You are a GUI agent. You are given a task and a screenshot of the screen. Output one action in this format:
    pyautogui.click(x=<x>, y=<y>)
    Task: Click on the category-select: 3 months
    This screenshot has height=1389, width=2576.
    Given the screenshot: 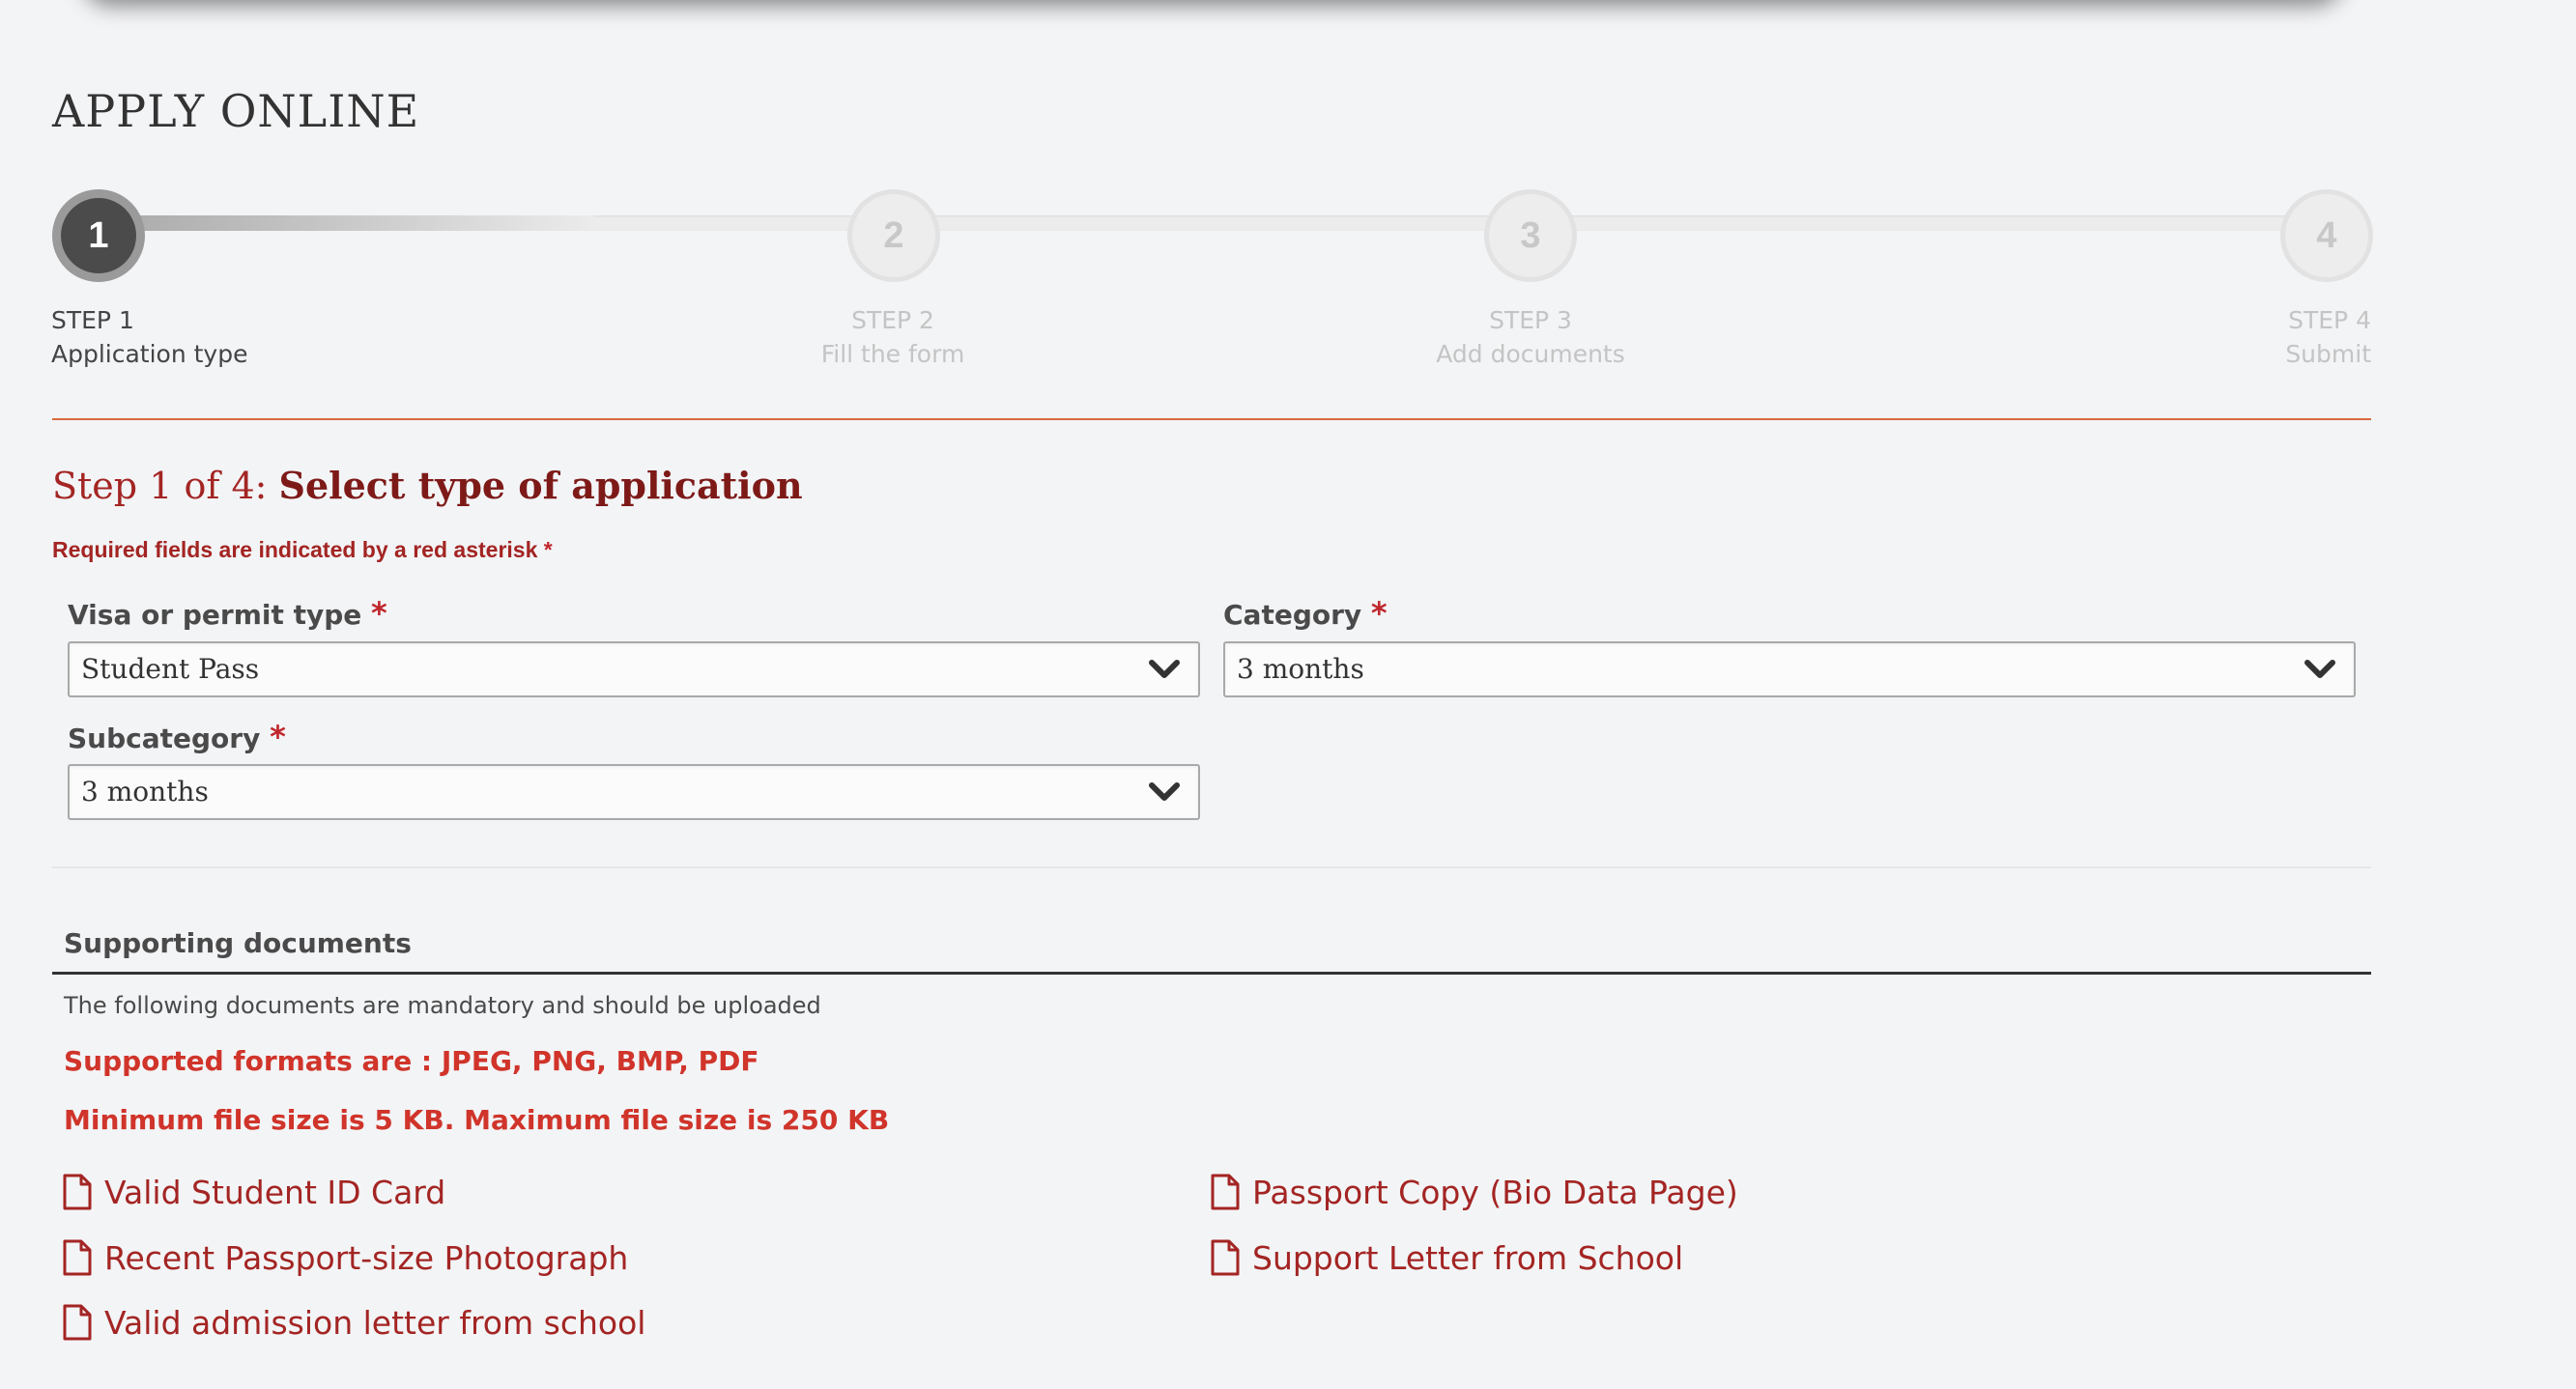 What is the action you would take?
    pyautogui.click(x=1790, y=669)
    